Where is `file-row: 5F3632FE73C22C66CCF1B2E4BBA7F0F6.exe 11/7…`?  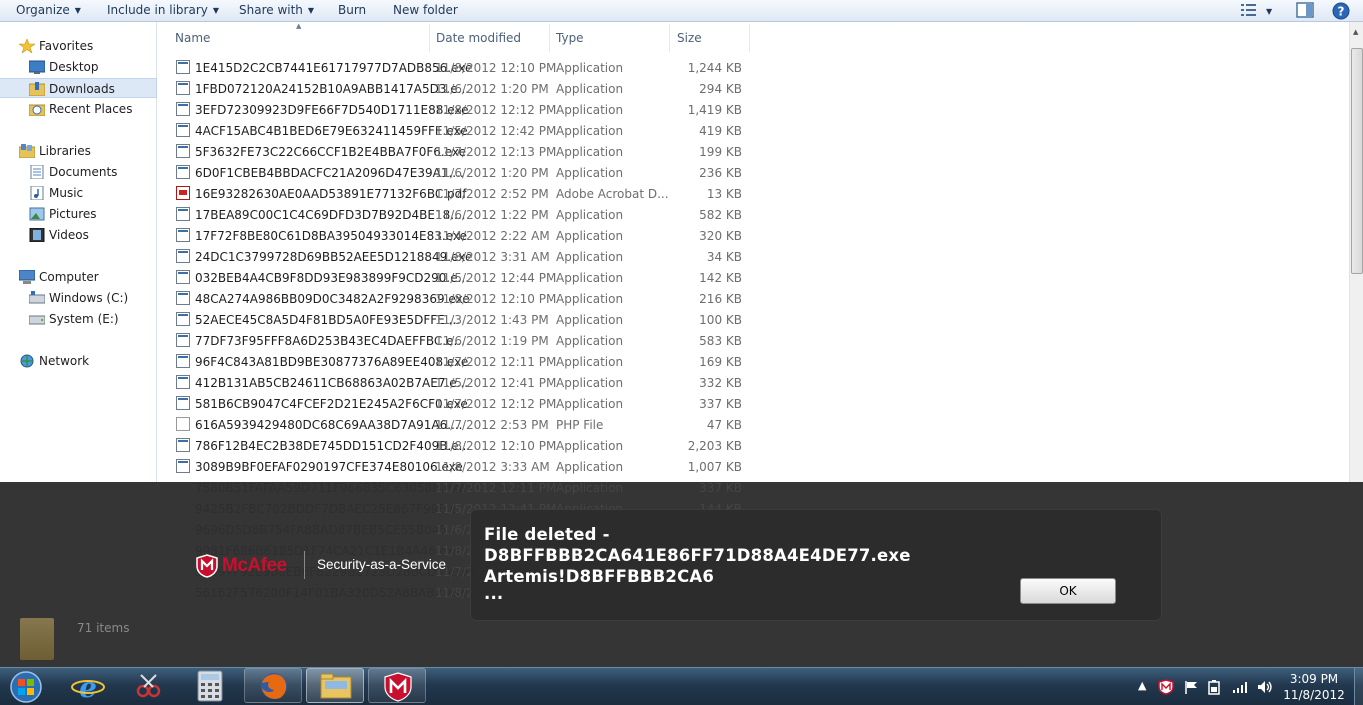
file-row: 5F3632FE73C22C66CCF1B2E4BBA7F0F6.exe 11/7… is located at coordinates (458, 151).